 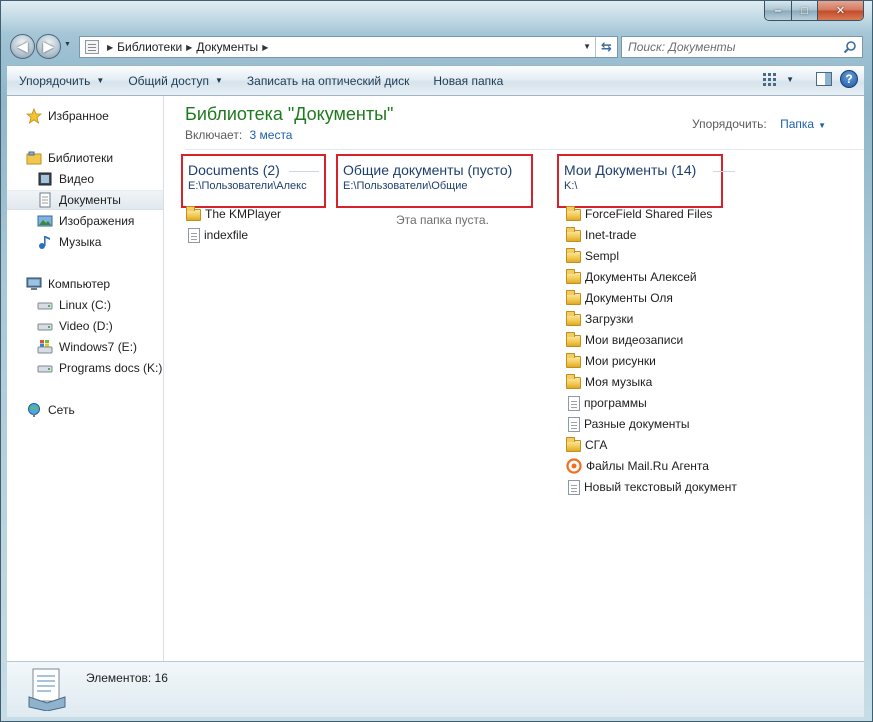 I want to click on item-label: Мои рисунки, so click(x=620, y=361).